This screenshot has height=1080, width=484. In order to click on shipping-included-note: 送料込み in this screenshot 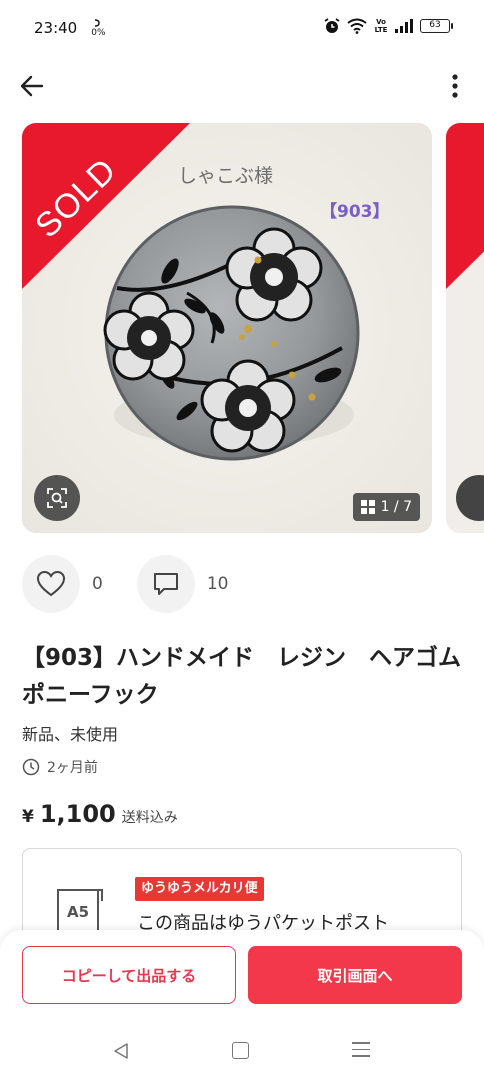, I will do `click(149, 818)`.